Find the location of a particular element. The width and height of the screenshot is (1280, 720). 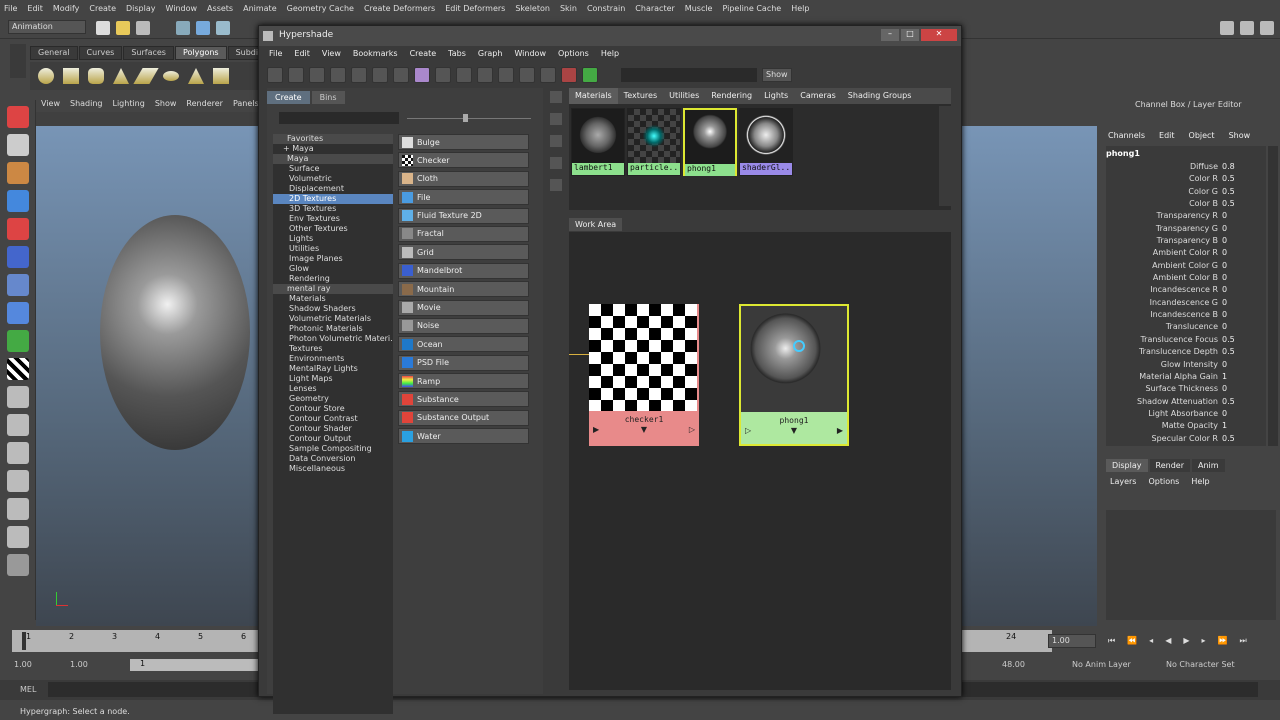

shelf-options-icon is located at coordinates (18, 61).